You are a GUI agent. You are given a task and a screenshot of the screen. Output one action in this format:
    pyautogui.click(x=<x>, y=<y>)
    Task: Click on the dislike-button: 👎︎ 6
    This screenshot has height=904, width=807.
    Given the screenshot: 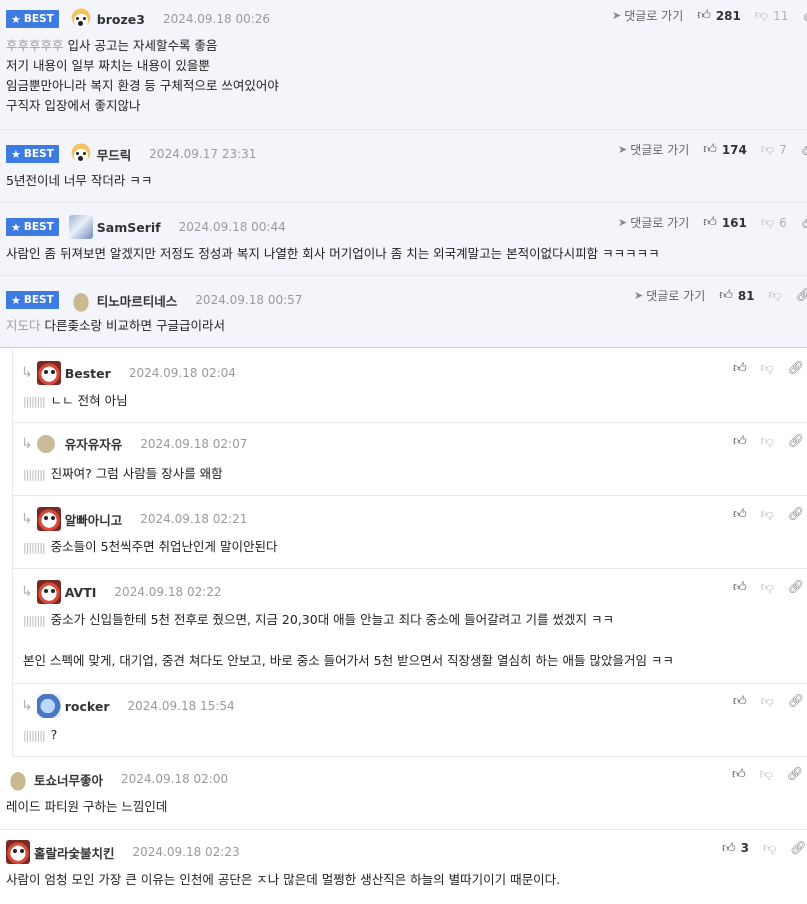 What is the action you would take?
    pyautogui.click(x=774, y=223)
    